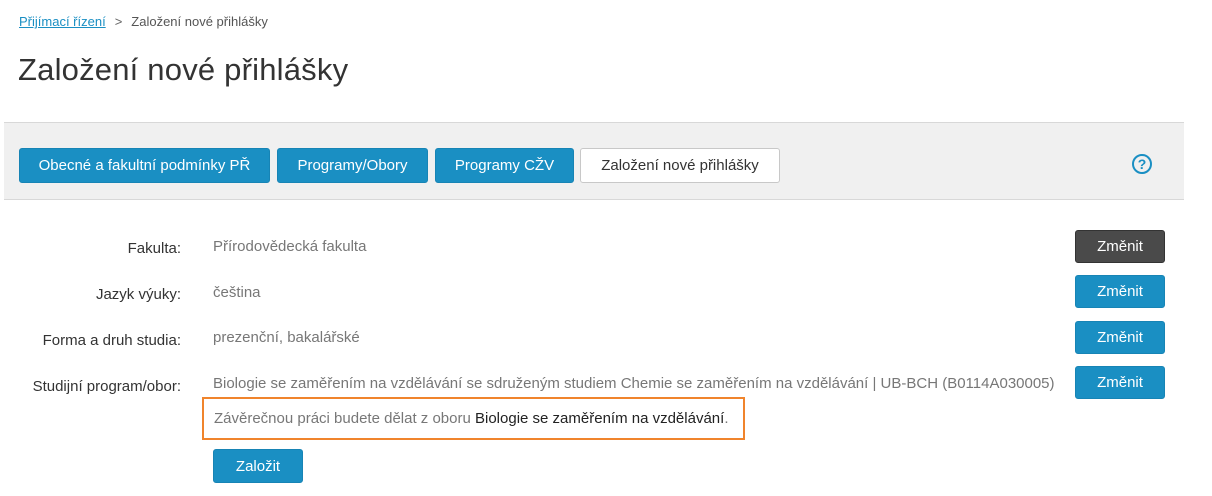  I want to click on notice-field-name: Biologie se zaměřením na vzdělávání, so click(600, 418).